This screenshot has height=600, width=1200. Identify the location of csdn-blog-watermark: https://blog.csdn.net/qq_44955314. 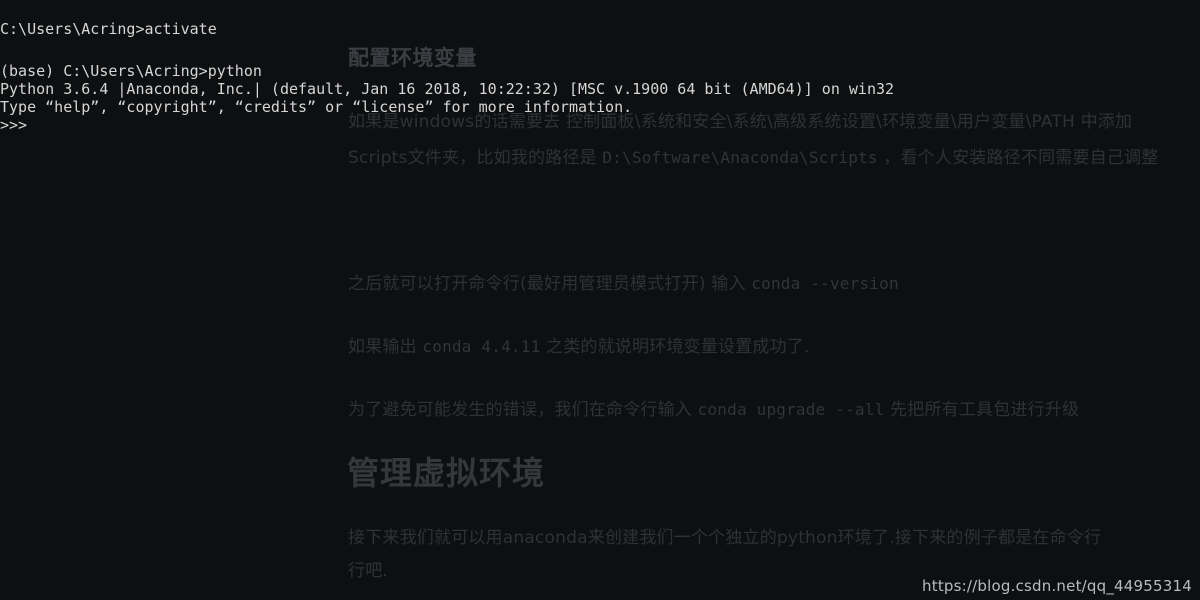
(1057, 586).